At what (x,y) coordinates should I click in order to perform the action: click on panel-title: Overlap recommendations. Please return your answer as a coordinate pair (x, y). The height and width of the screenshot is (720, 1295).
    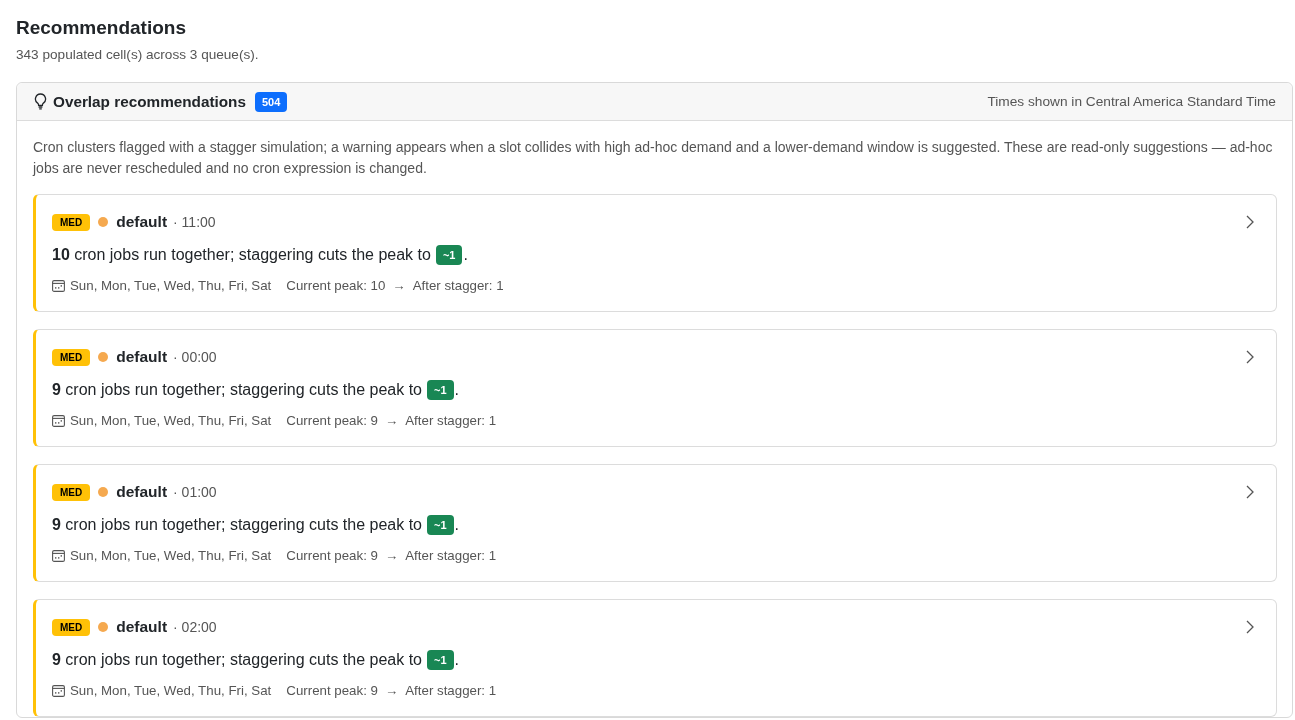
    Looking at the image, I should click on (149, 101).